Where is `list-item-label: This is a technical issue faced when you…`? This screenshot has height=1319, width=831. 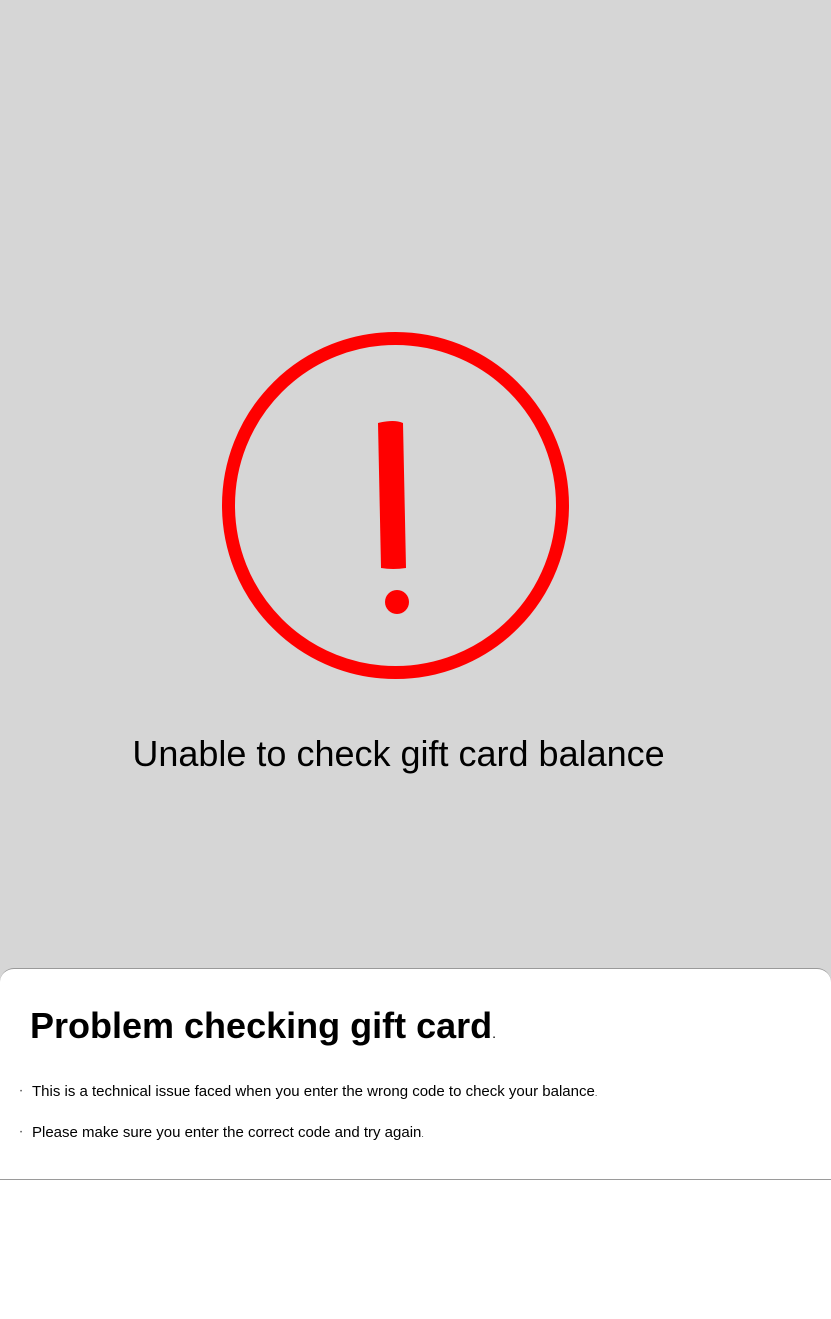 list-item-label: This is a technical issue faced when you… is located at coordinates (313, 1091).